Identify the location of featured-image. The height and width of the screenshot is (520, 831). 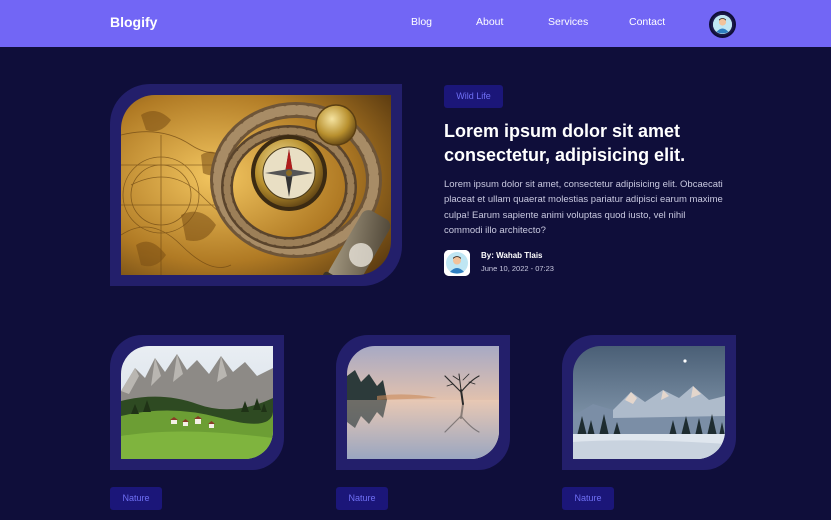
(256, 185).